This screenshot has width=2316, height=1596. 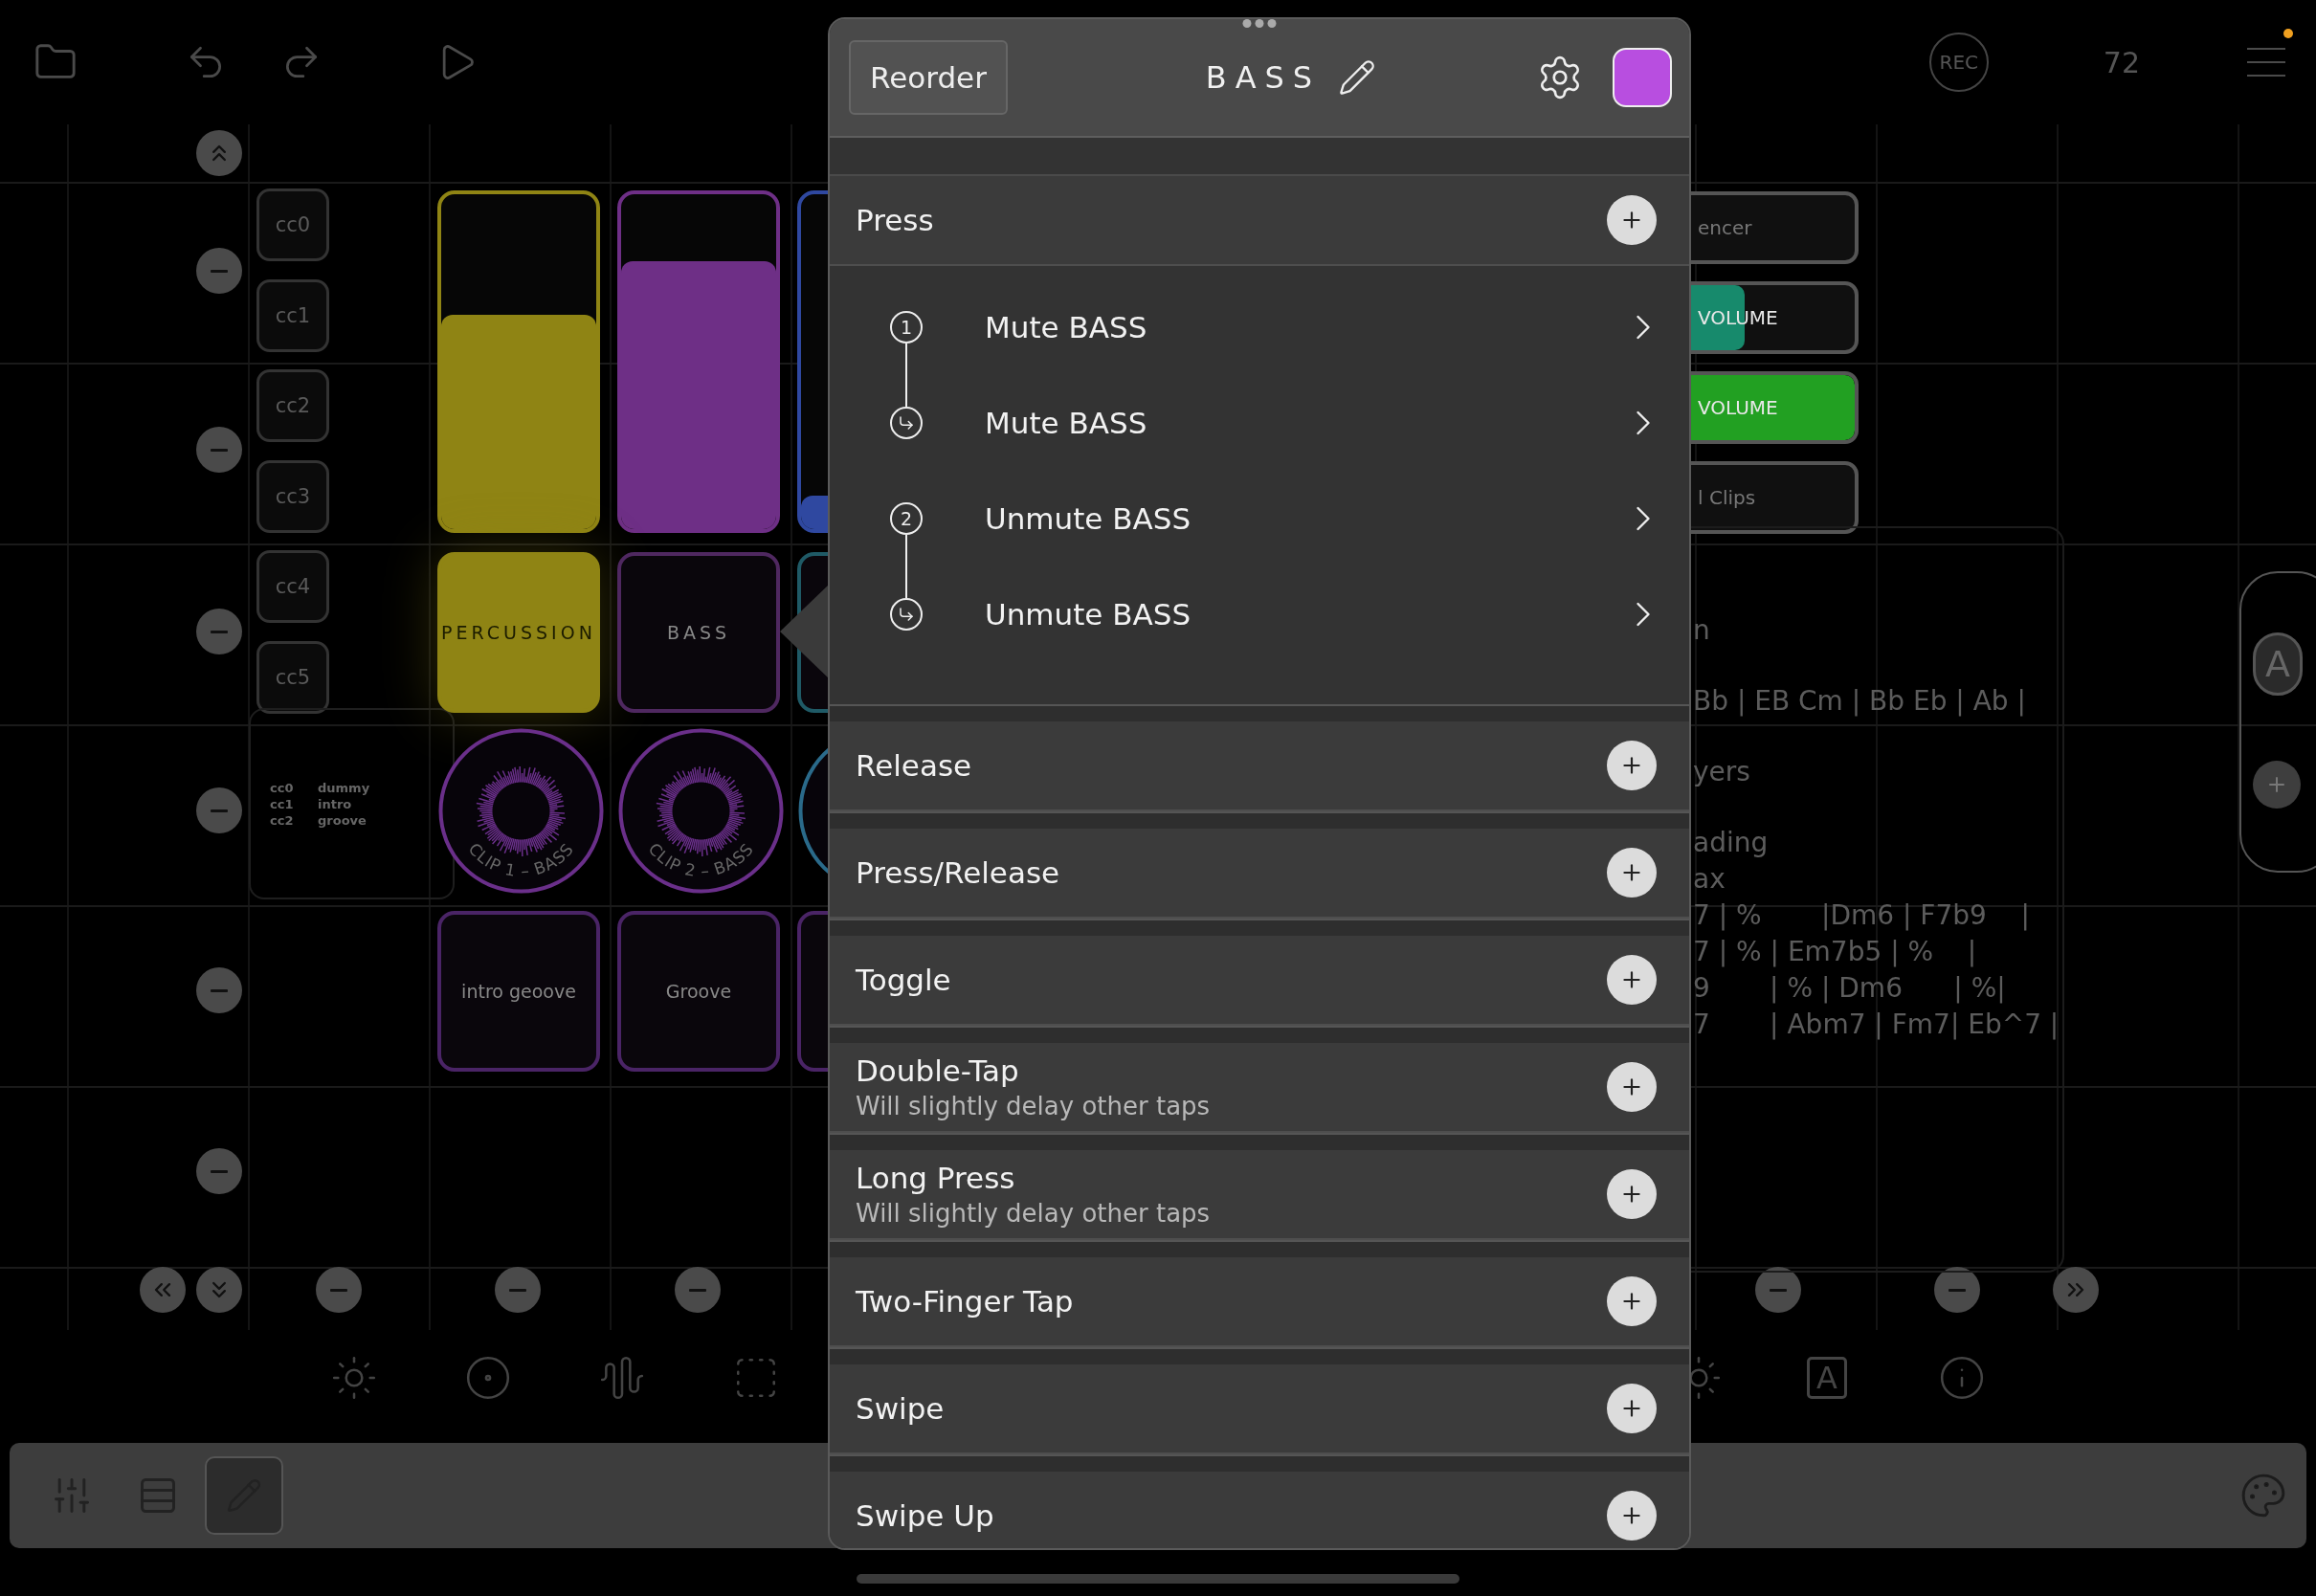 I want to click on scene-pad-button: Groove, so click(x=698, y=992).